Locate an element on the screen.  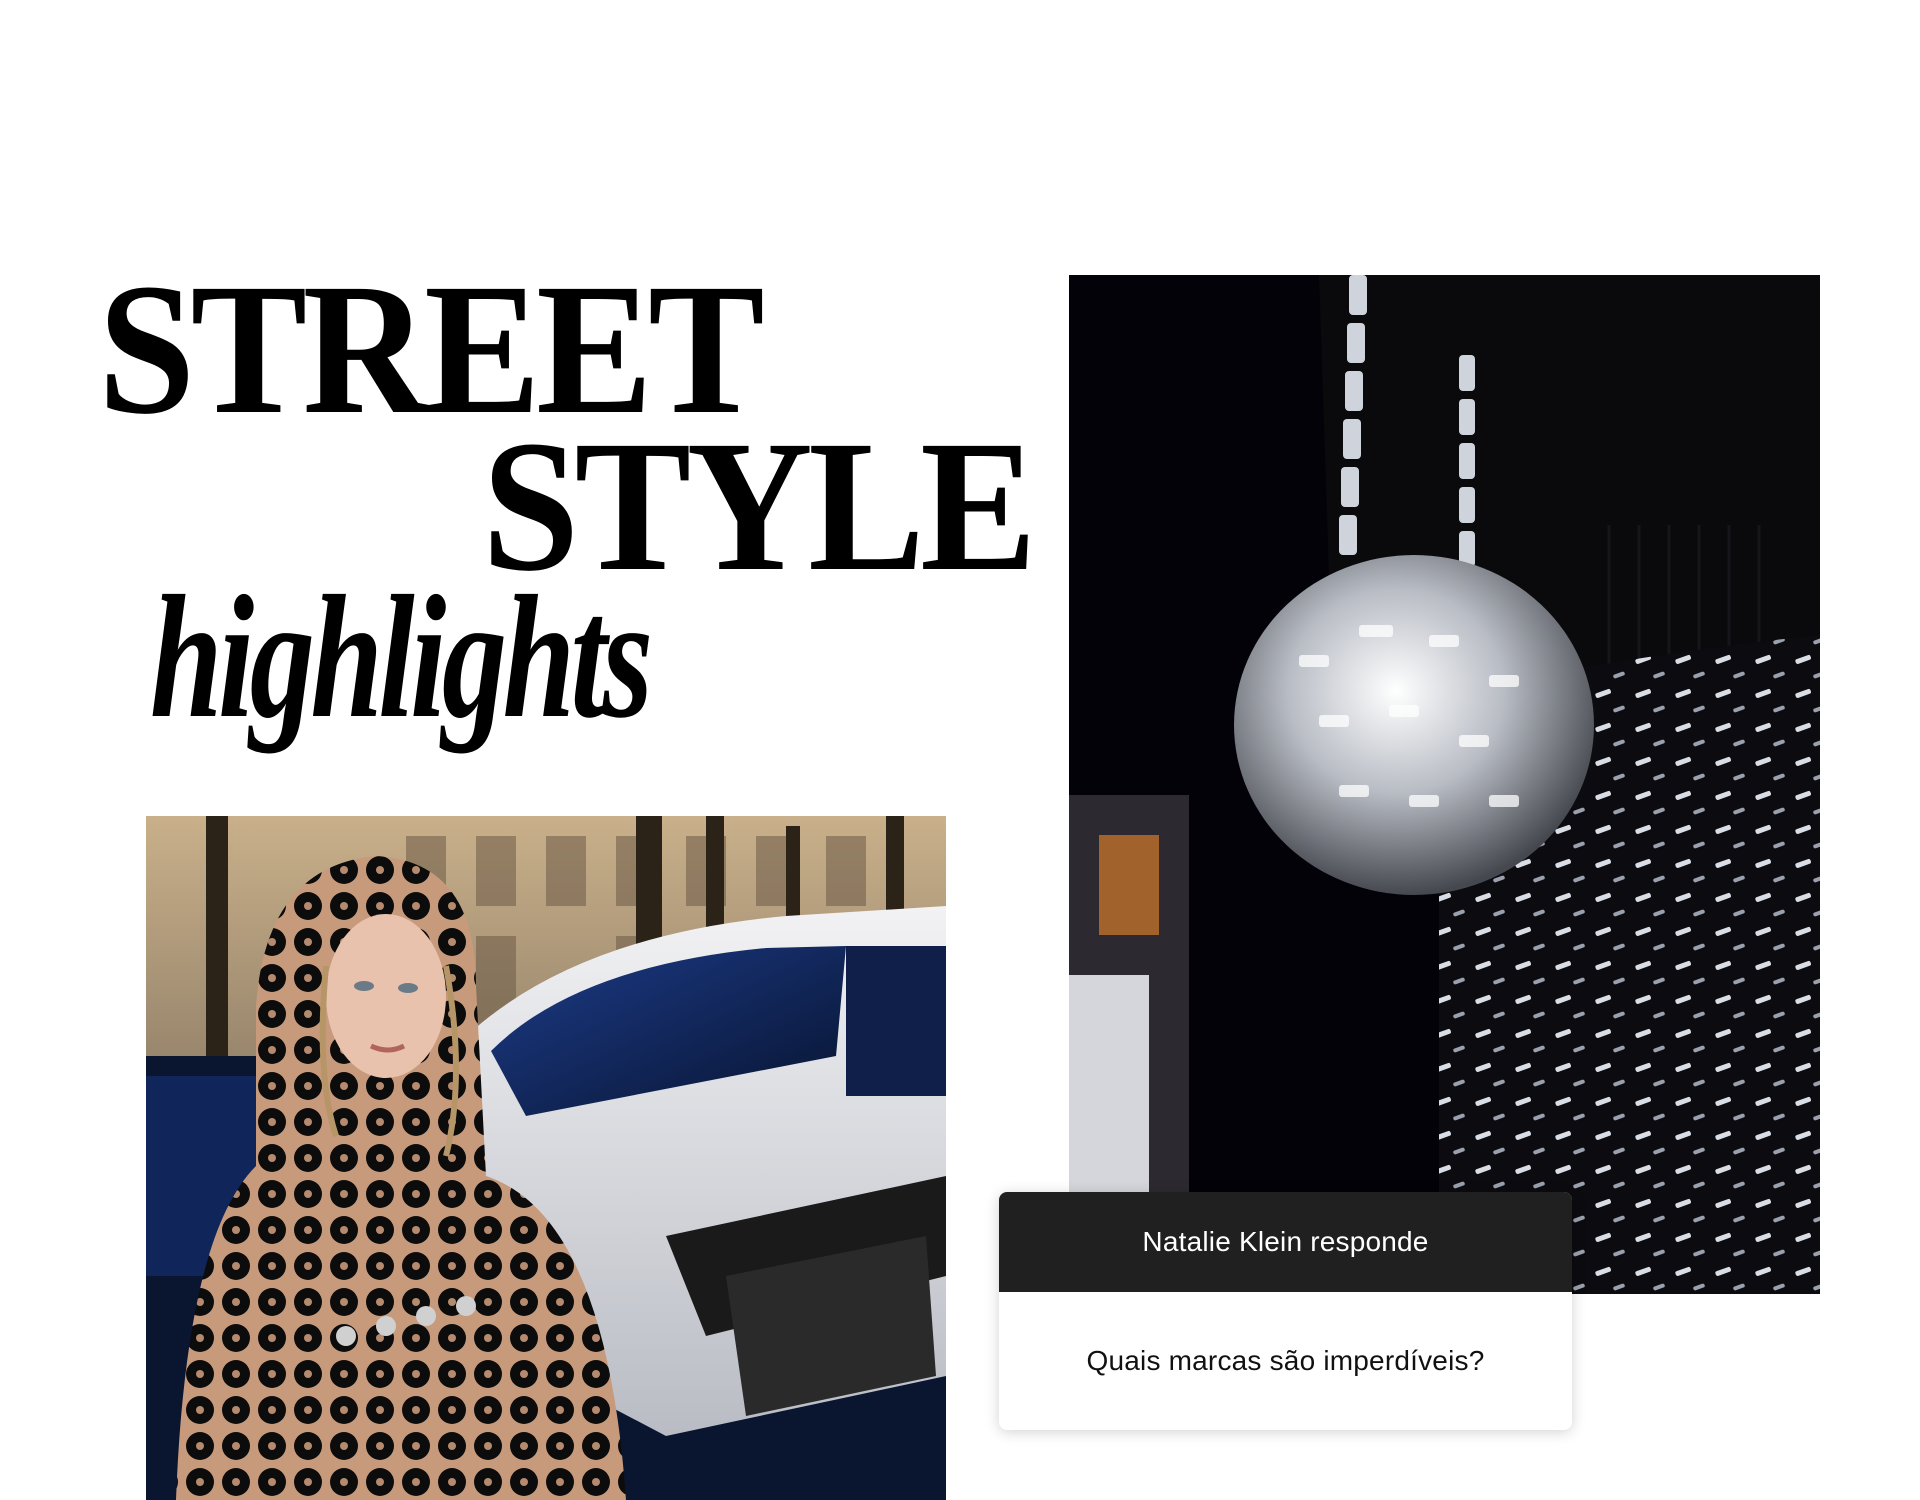
headline-highlights: highlights is located at coordinates (401, 657).